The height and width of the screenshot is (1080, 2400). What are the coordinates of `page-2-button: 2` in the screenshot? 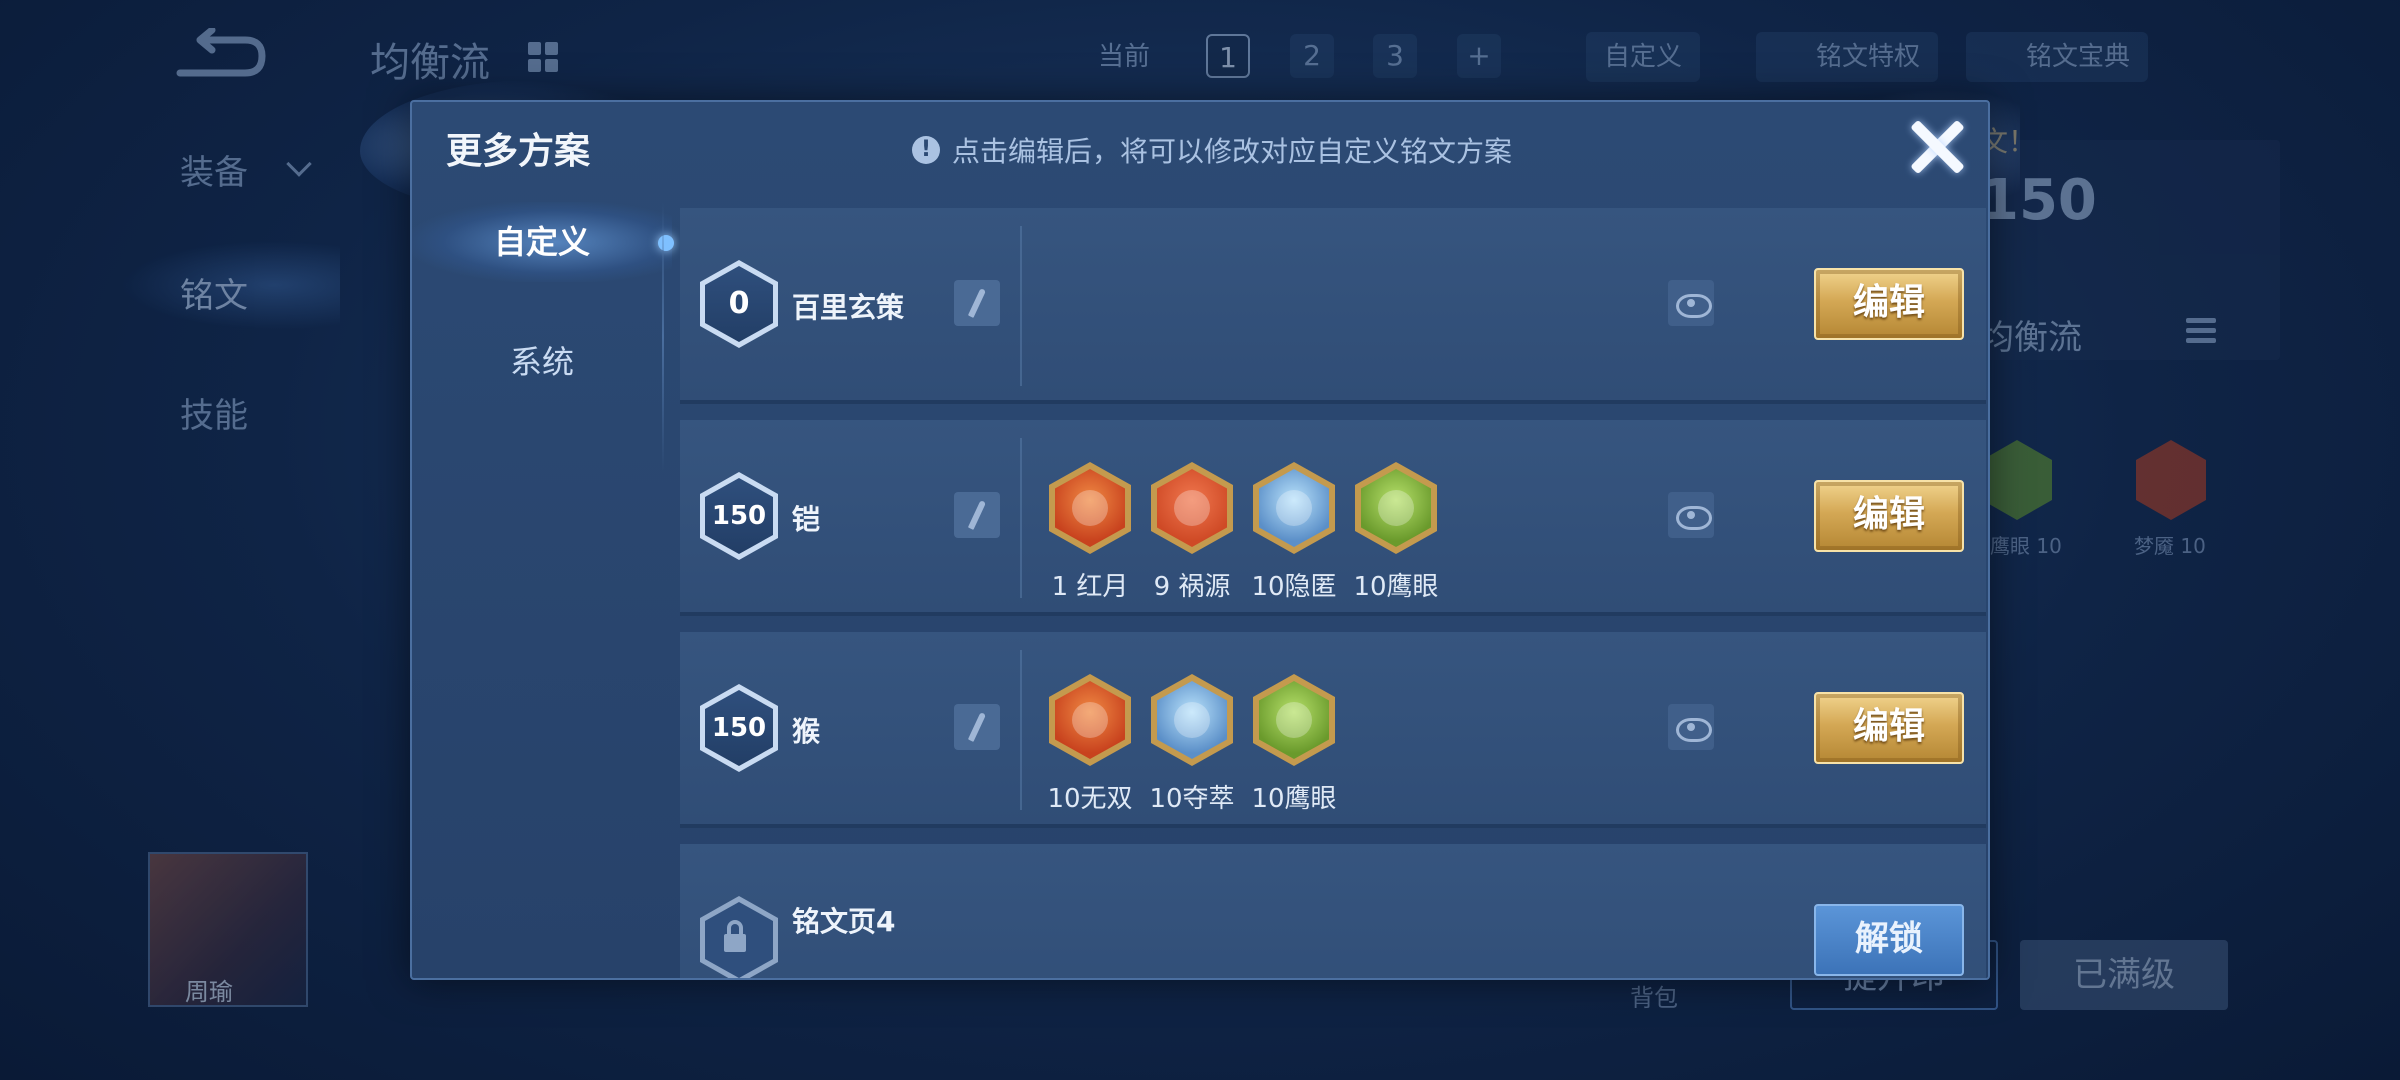 It's located at (1312, 56).